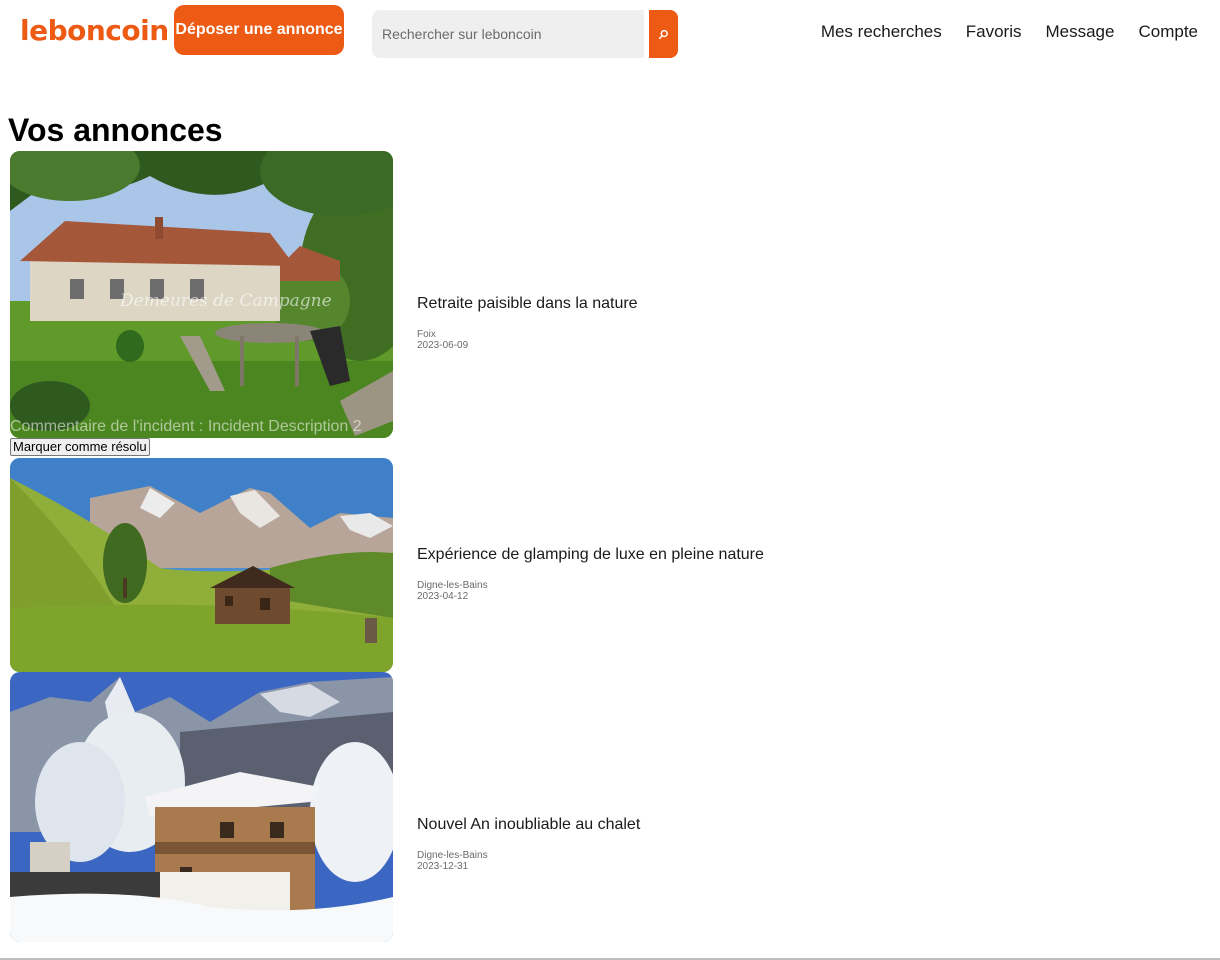 This screenshot has height=960, width=1220. What do you see at coordinates (443, 866) in the screenshot?
I see `listing-date: 2023-12-31` at bounding box center [443, 866].